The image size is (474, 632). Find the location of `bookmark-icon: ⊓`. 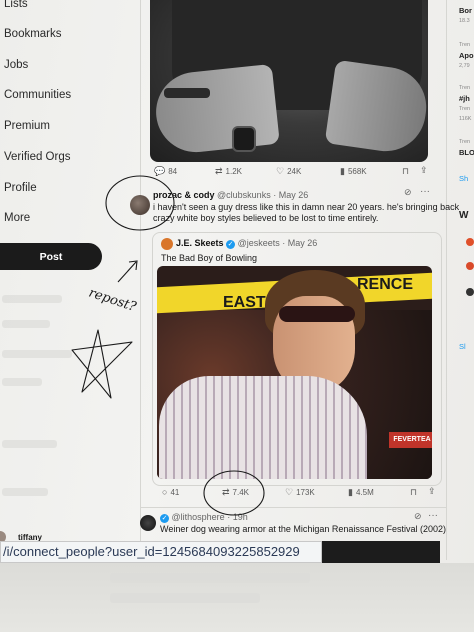

bookmark-icon: ⊓ is located at coordinates (406, 171).